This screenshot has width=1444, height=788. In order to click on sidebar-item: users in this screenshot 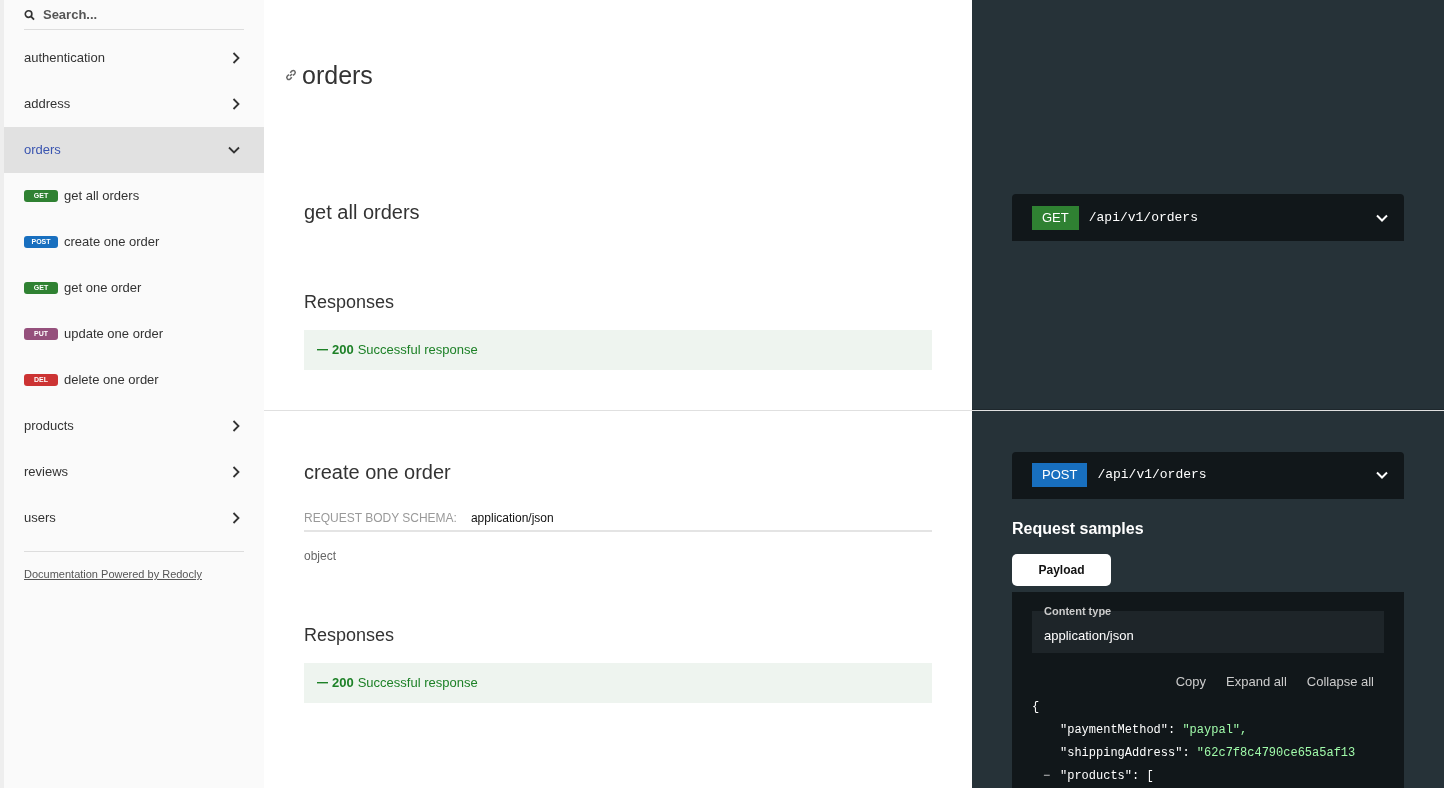, I will do `click(134, 518)`.